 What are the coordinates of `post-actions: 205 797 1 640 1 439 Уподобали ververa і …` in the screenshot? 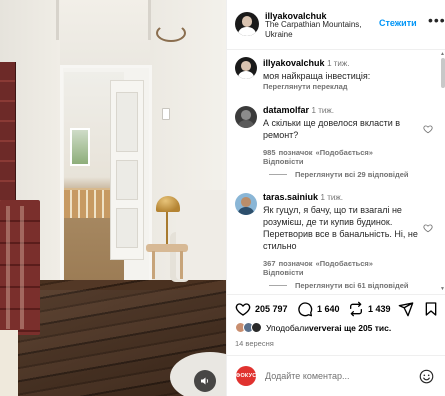 It's located at (336, 345).